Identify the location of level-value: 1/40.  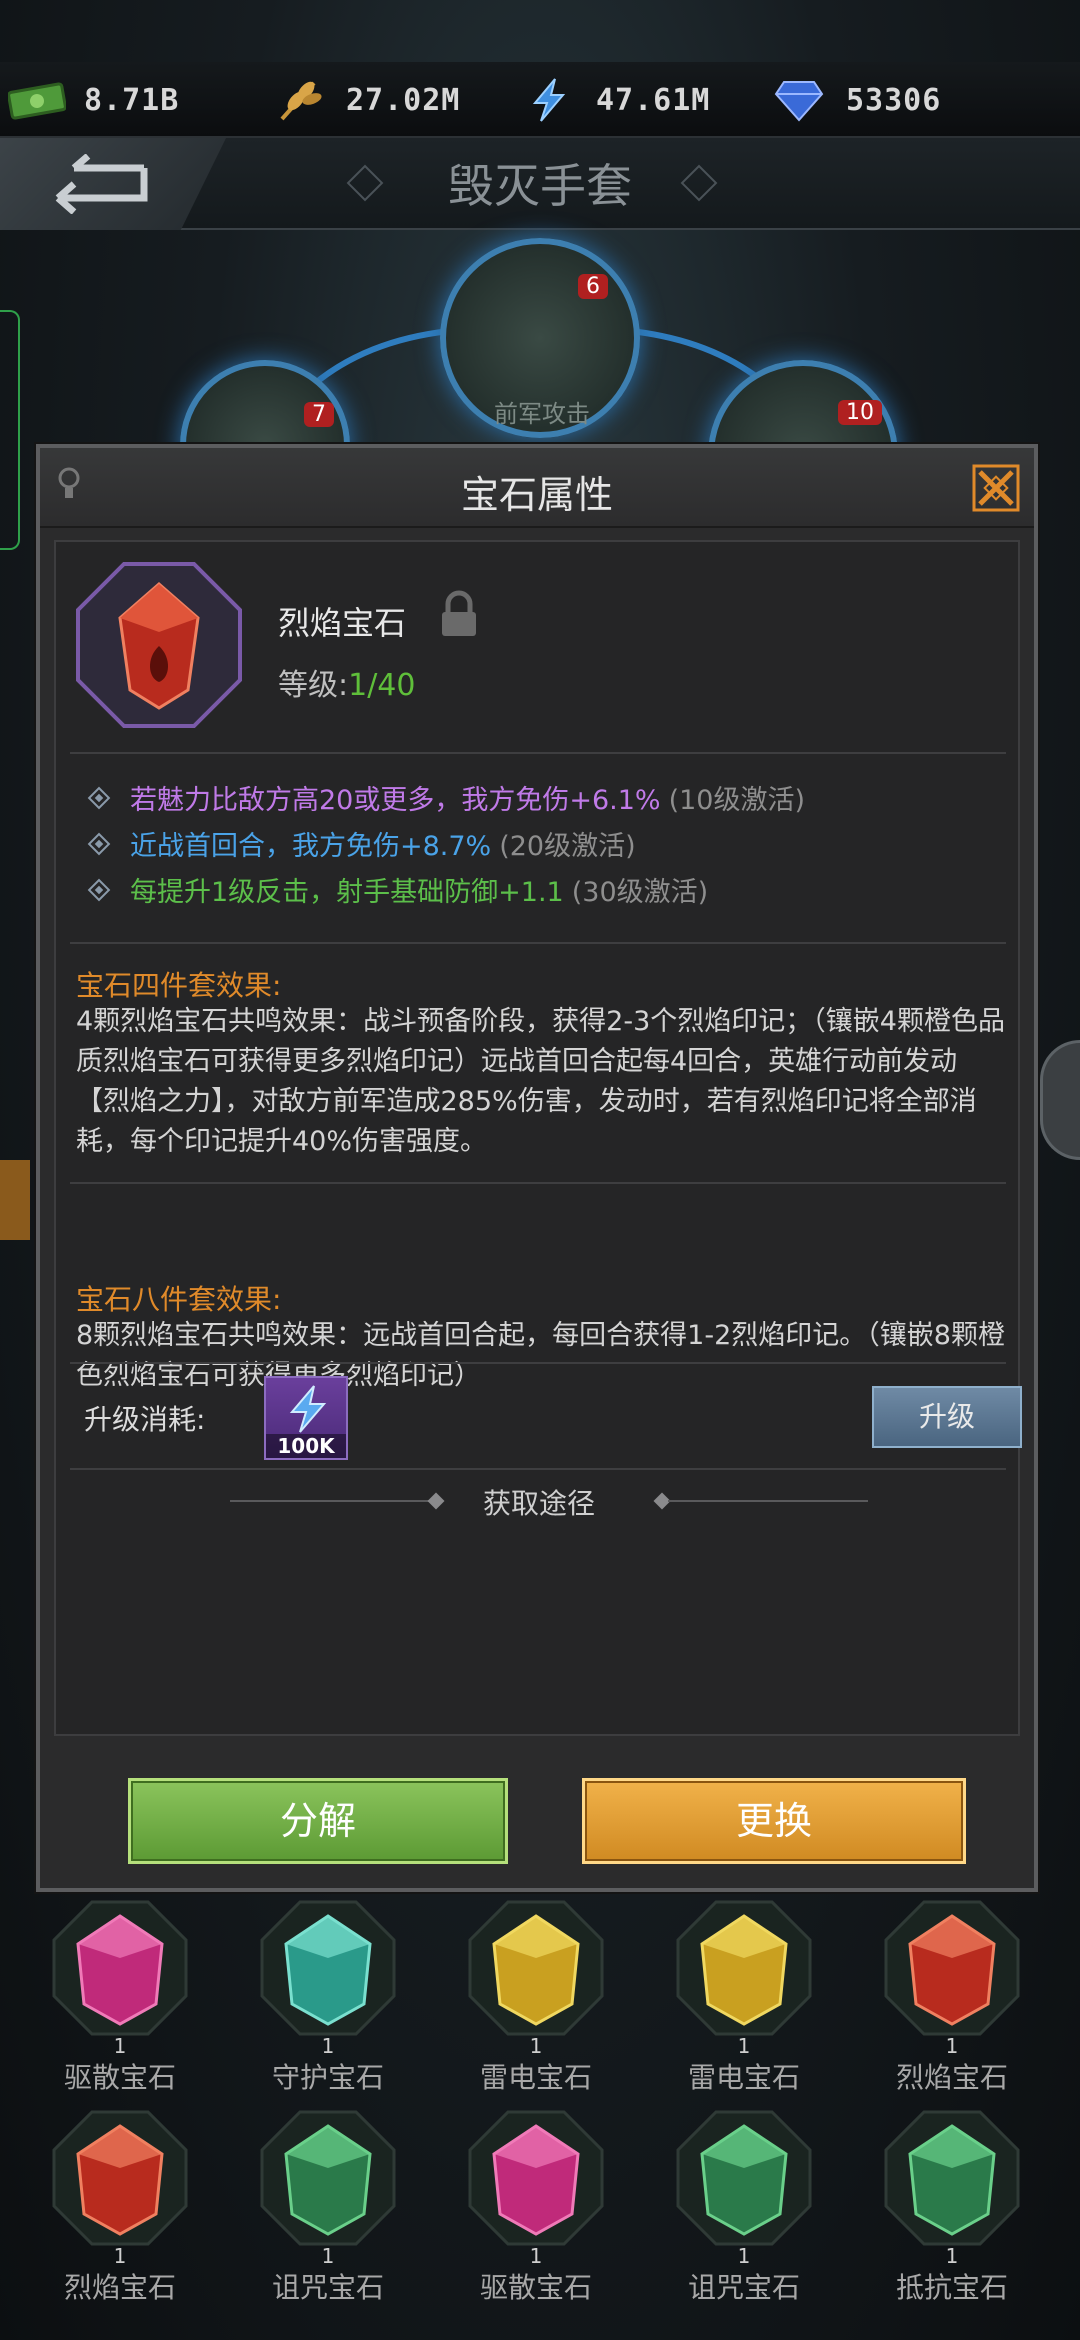
(382, 685).